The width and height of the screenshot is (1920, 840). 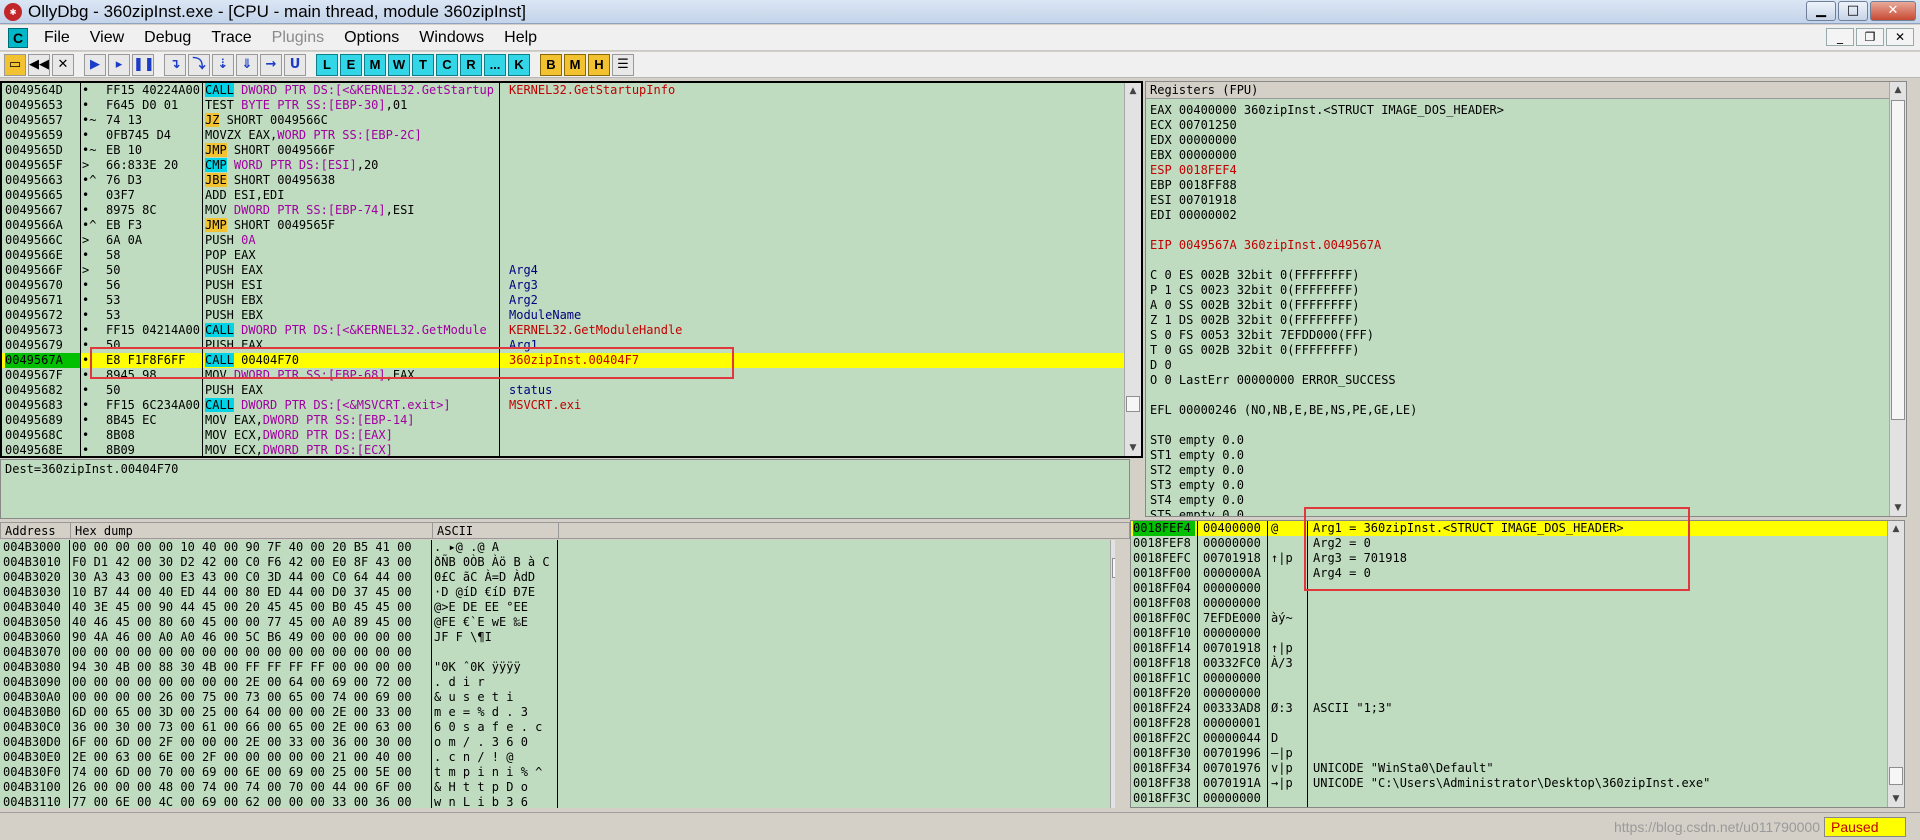 What do you see at coordinates (199, 64) in the screenshot?
I see `step-over-icon: ⤵` at bounding box center [199, 64].